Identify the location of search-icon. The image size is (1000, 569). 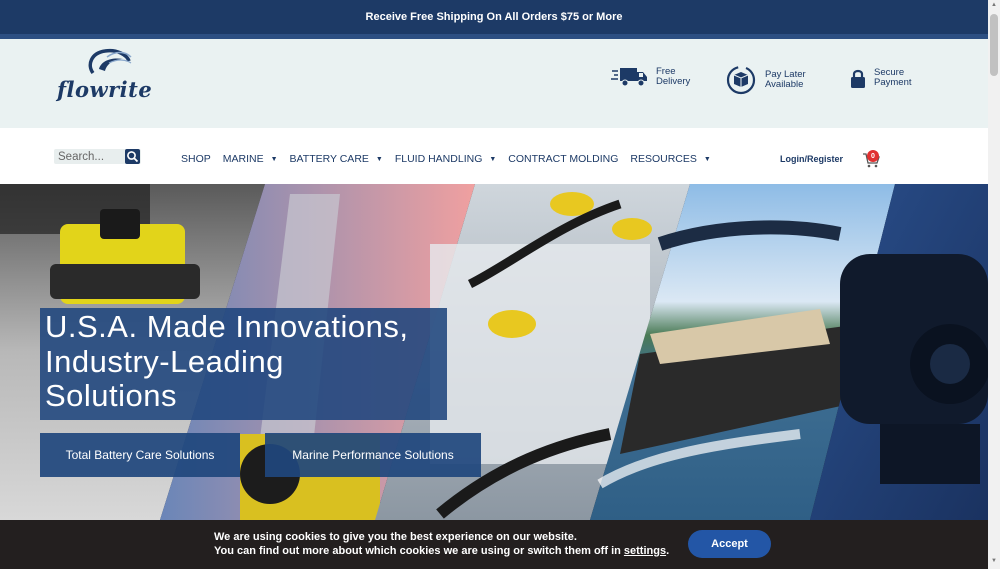
(132, 156).